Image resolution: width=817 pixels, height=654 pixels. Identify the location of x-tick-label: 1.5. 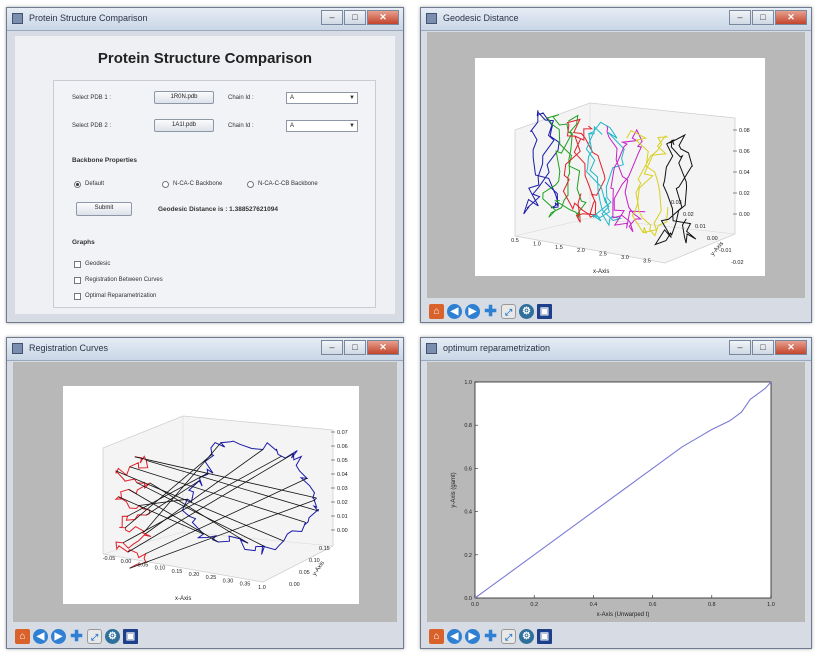
(559, 248).